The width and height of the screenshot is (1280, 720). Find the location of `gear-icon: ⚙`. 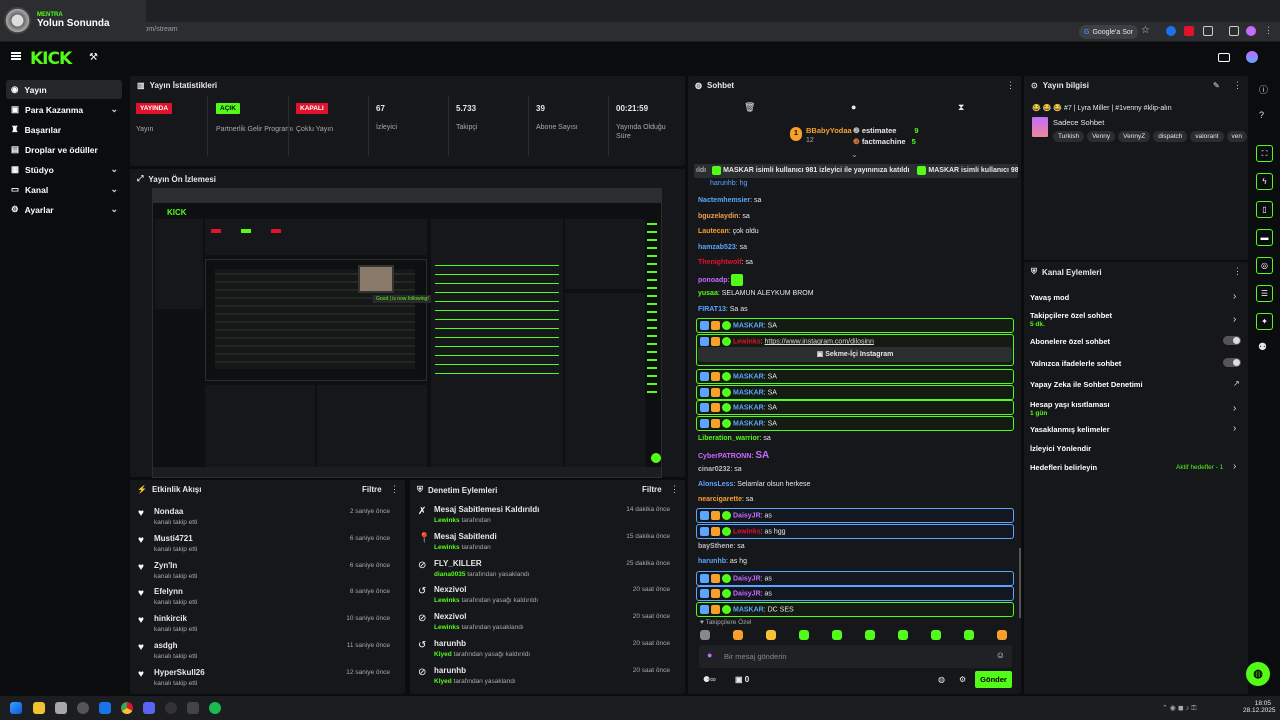

gear-icon: ⚙ is located at coordinates (962, 679).